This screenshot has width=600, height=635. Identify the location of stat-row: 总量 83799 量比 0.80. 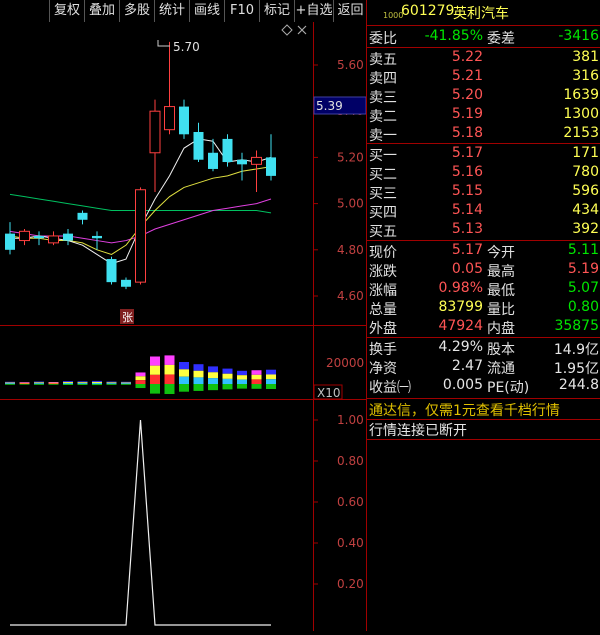
(483, 308).